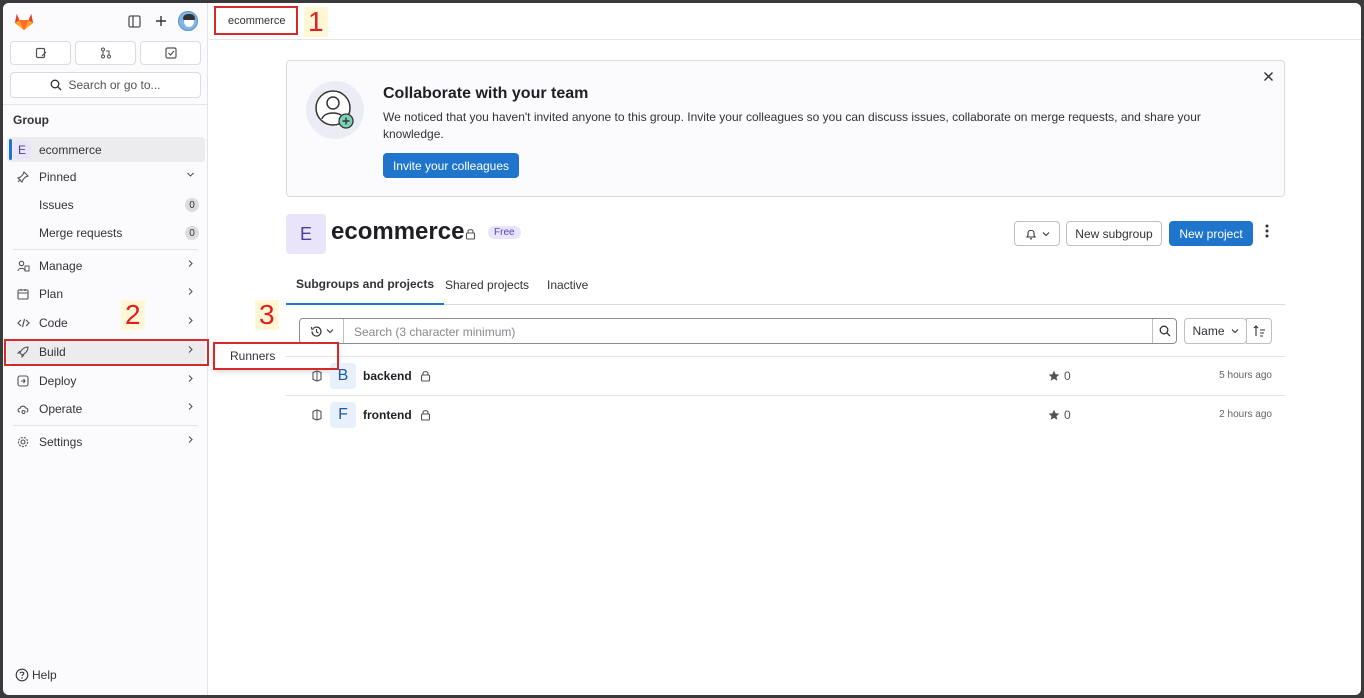 Image resolution: width=1364 pixels, height=698 pixels. What do you see at coordinates (44, 675) in the screenshot?
I see `help-label: Help` at bounding box center [44, 675].